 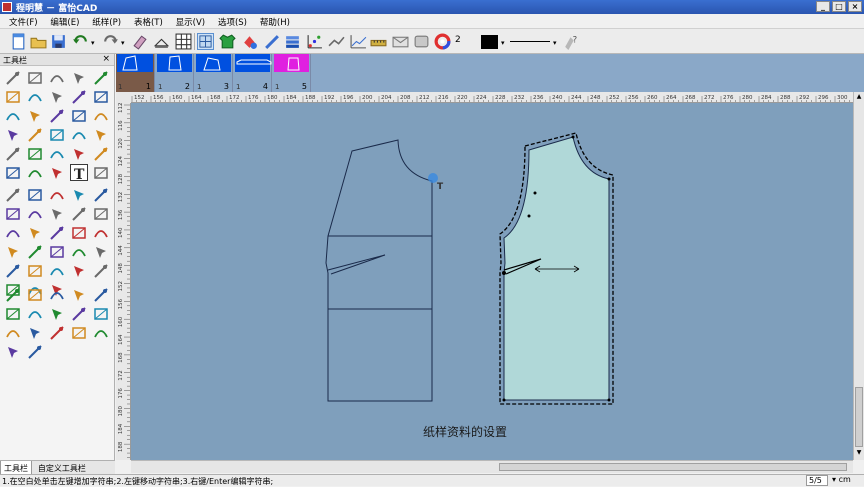 What do you see at coordinates (13, 213) in the screenshot?
I see `stitch-icon` at bounding box center [13, 213].